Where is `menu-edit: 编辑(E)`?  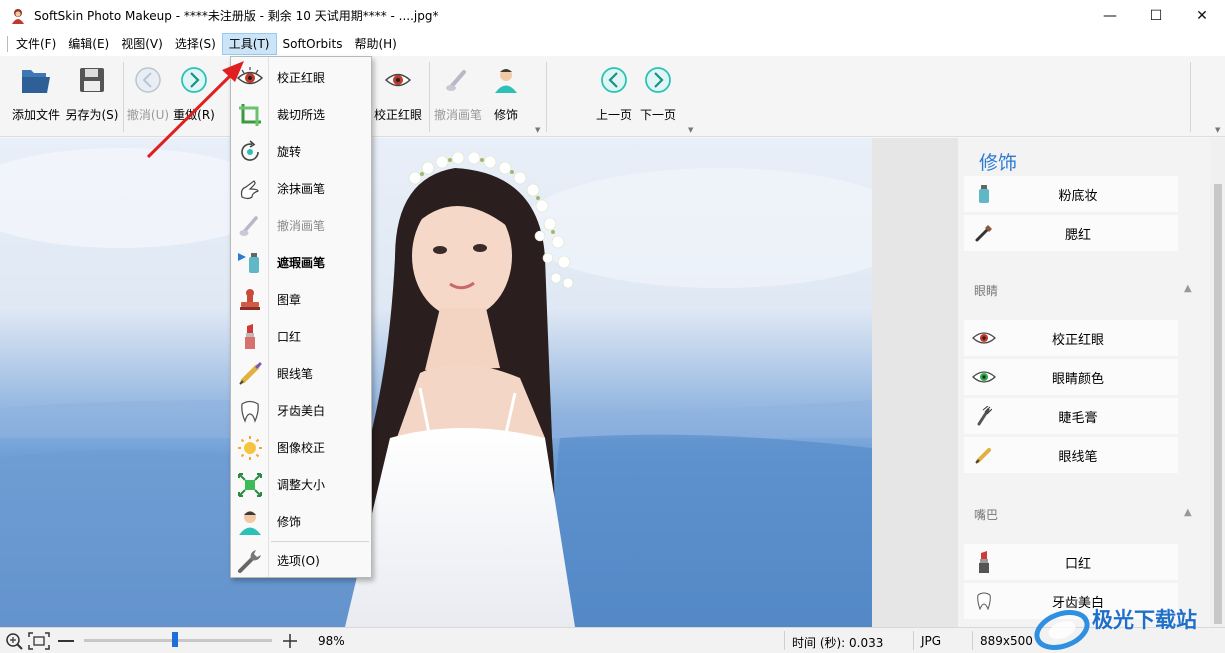
menu-edit: 编辑(E) is located at coordinates (88, 44).